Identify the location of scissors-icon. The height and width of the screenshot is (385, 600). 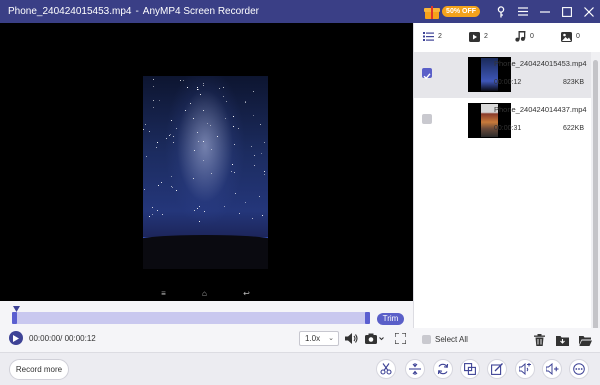
(386, 369).